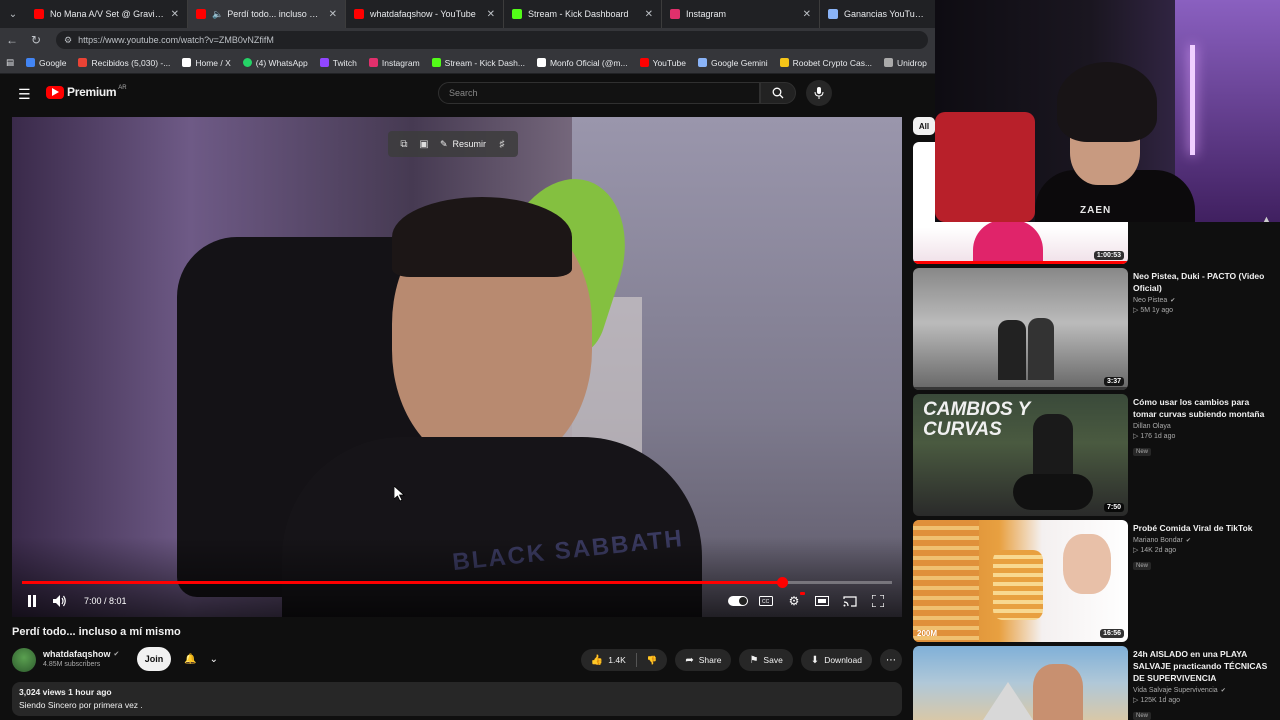 This screenshot has height=720, width=1280. I want to click on download-button: ⬇ Download, so click(836, 660).